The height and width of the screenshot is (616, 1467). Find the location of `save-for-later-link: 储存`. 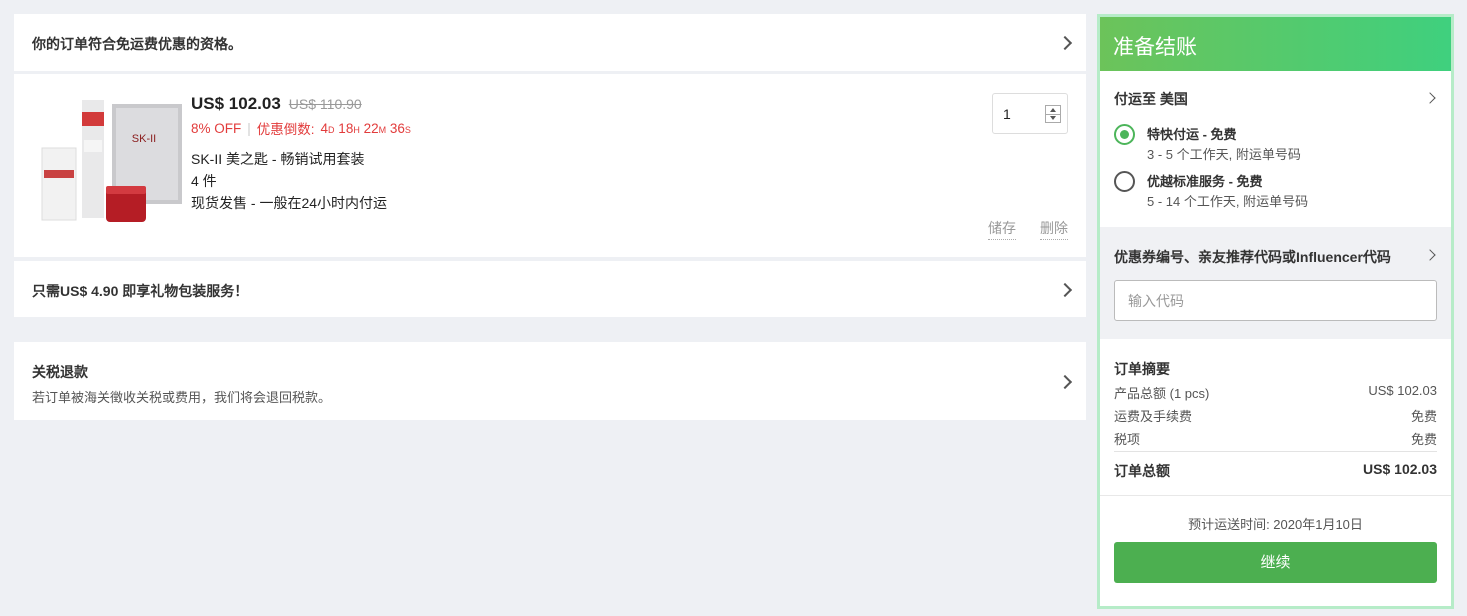

save-for-later-link: 储存 is located at coordinates (1002, 229).